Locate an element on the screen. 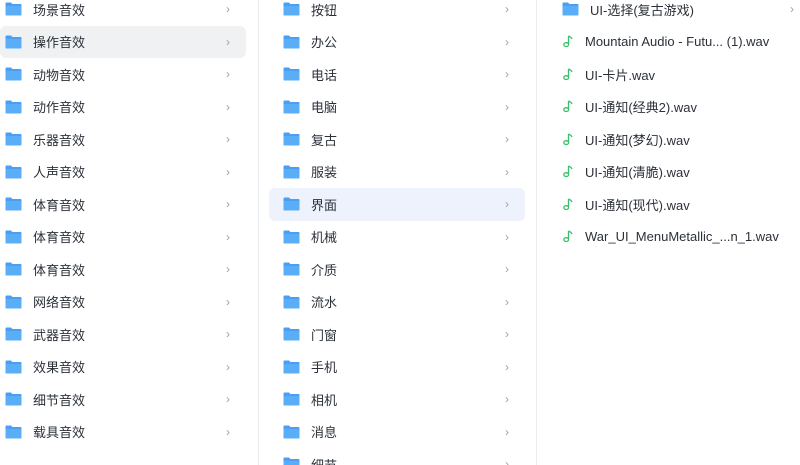 Image resolution: width=800 pixels, height=465 pixels. files-label: UI-通知(梦幻).wav is located at coordinates (637, 140).